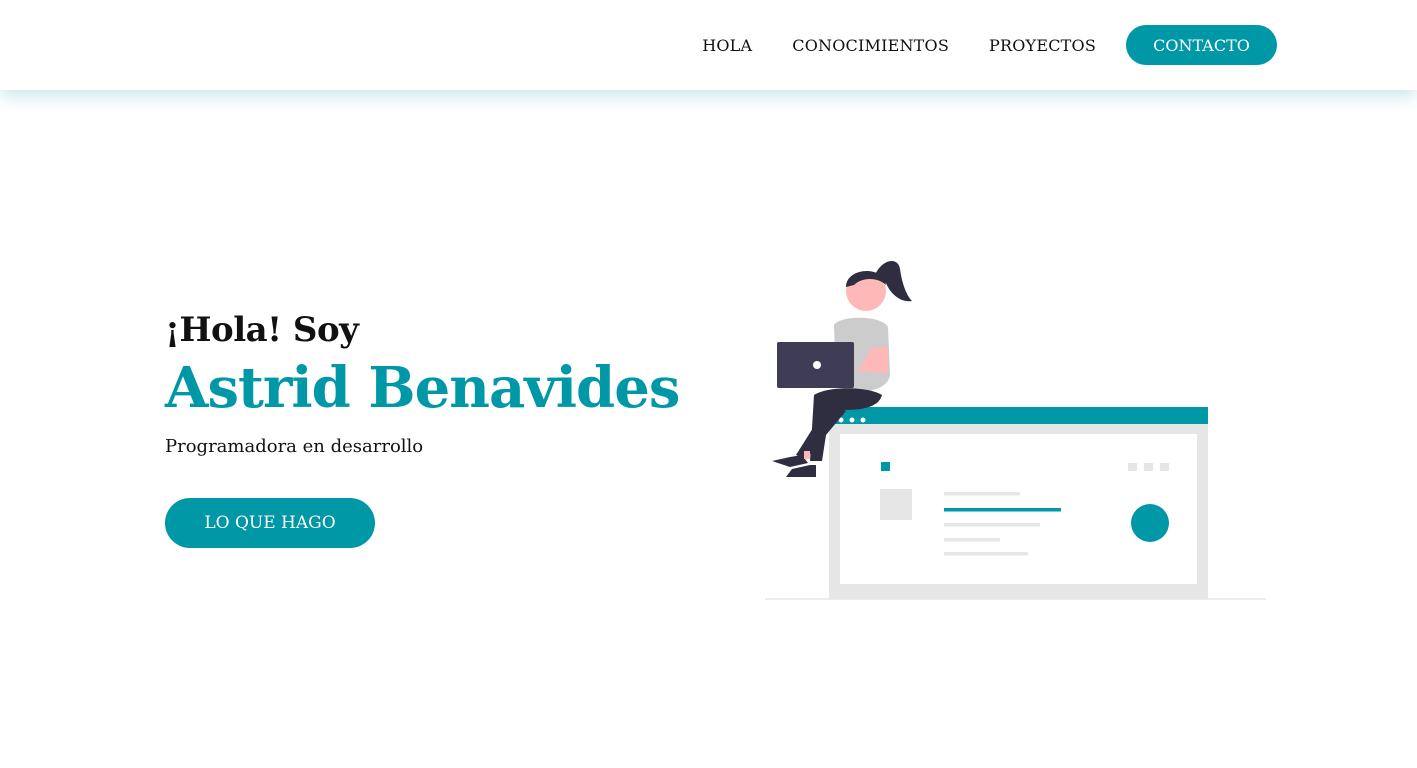 The height and width of the screenshot is (768, 1417). Describe the element at coordinates (1018, 415) in the screenshot. I see `browser-title-bar` at that location.